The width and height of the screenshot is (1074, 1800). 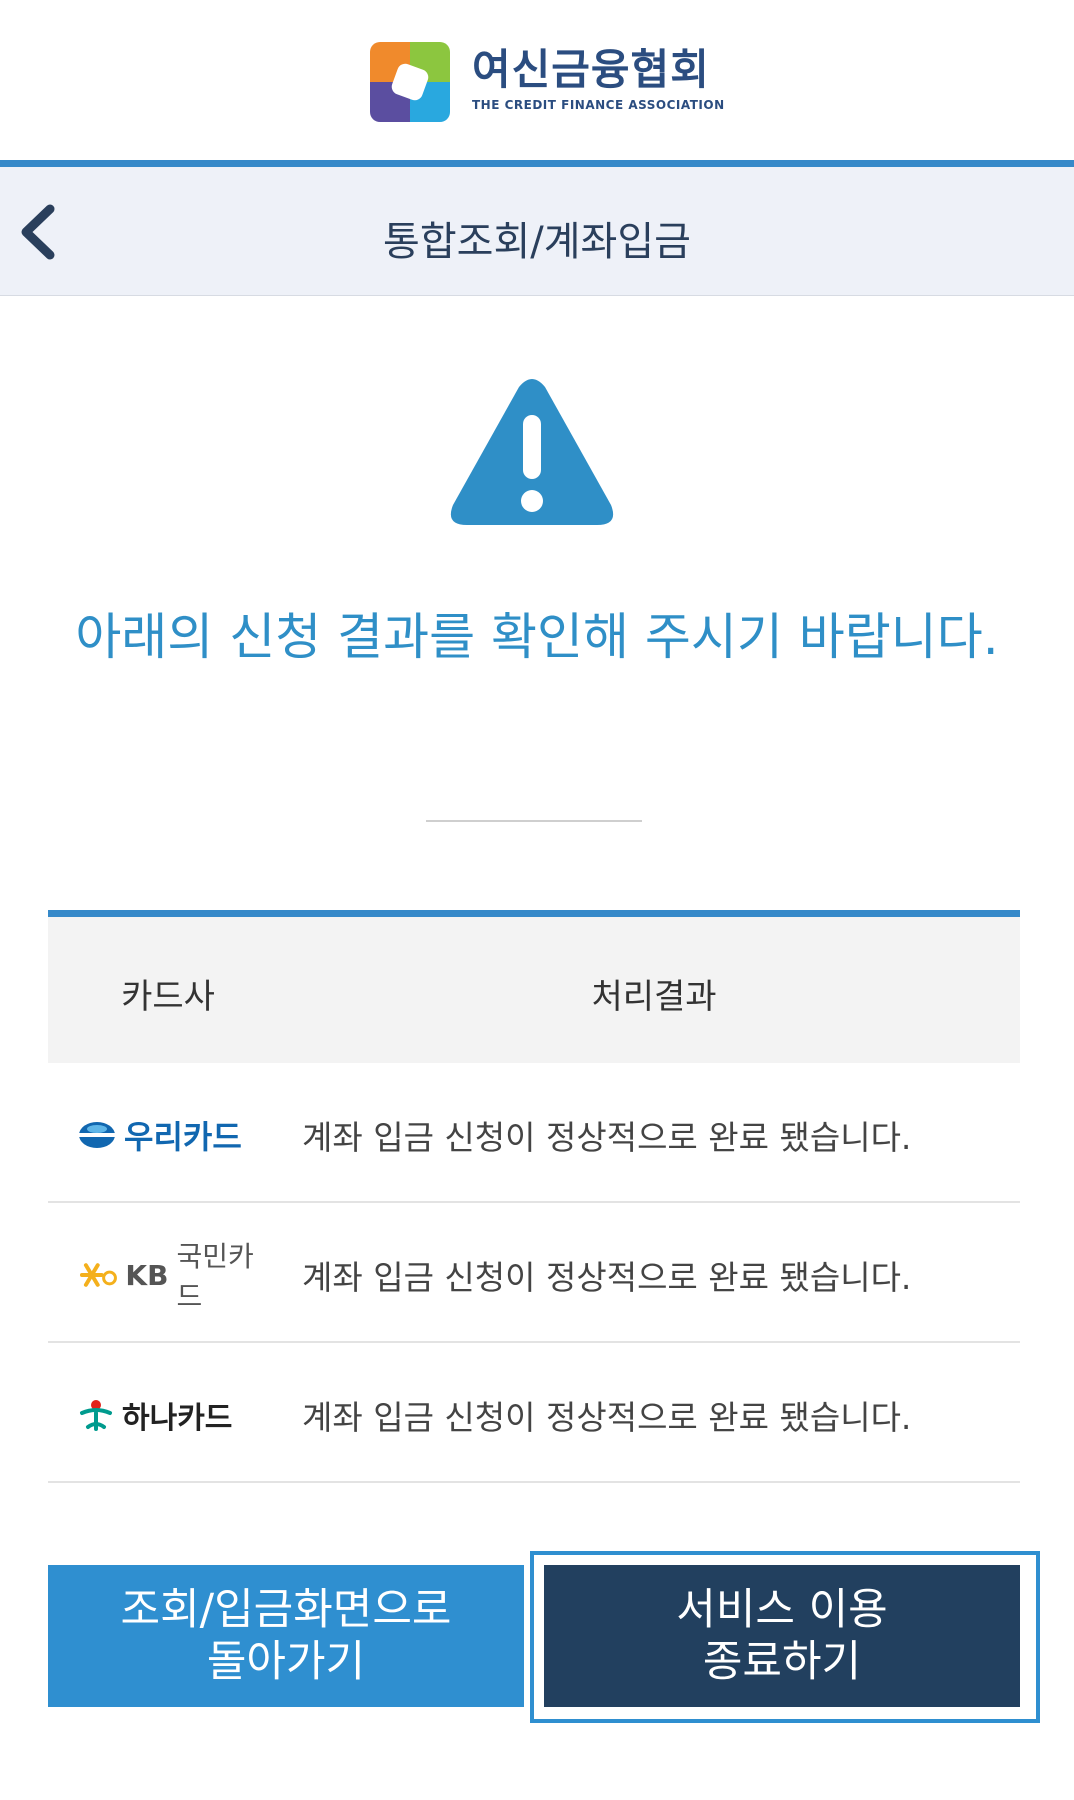 I want to click on logo-text: 여신금융협회 THE CREDIT FINANCE ASSOCIATION, so click(x=598, y=78).